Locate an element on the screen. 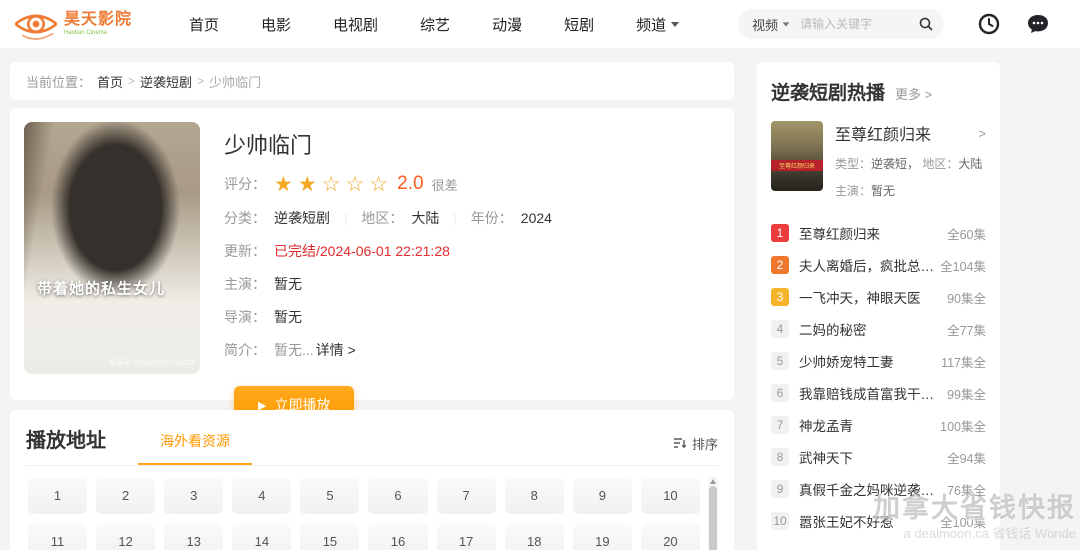 The height and width of the screenshot is (550, 1080). ranking-item: 4 二妈的秘密 全77集 is located at coordinates (878, 329).